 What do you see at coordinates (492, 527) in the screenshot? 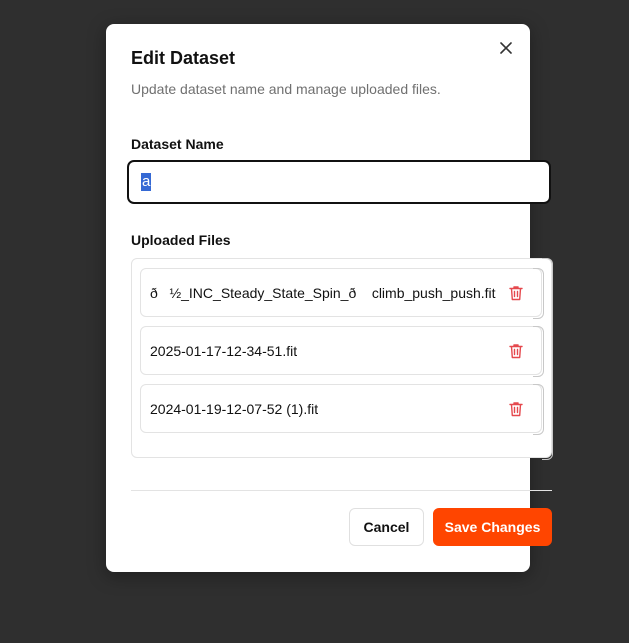
I see `save-changes-button: Save Changes` at bounding box center [492, 527].